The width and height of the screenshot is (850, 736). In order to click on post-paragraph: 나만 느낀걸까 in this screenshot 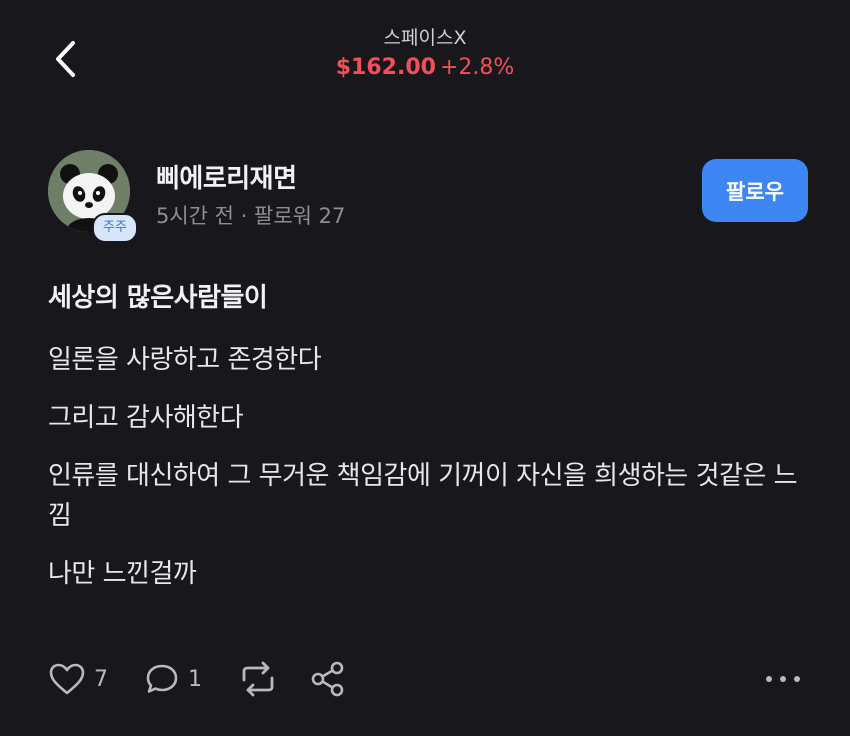, I will do `click(122, 574)`.